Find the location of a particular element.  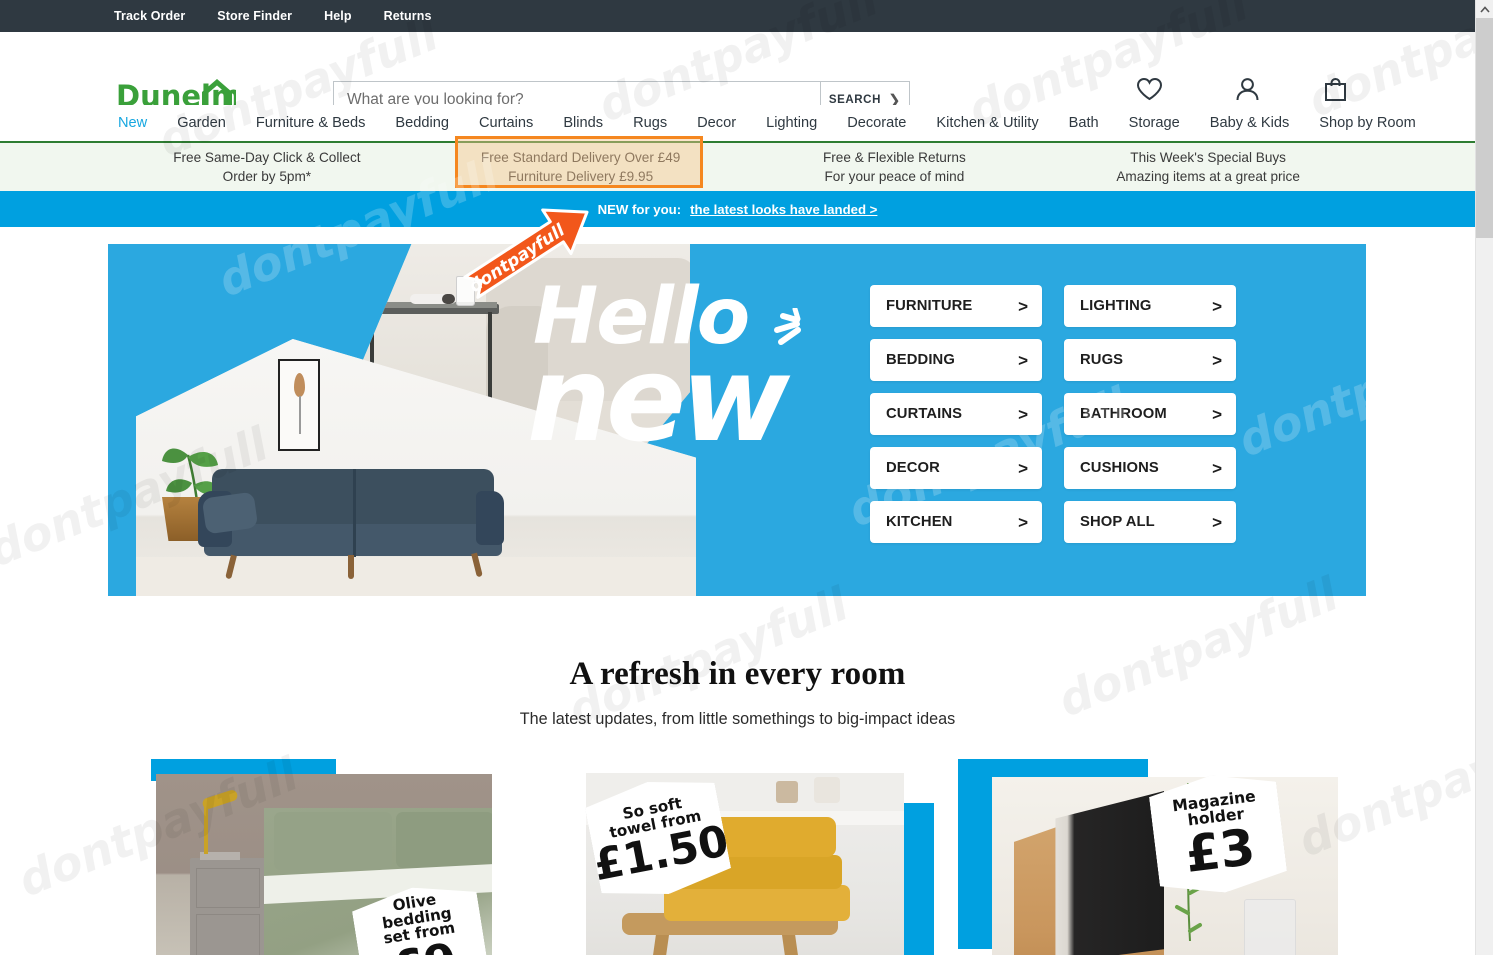

scrollbar-thumb is located at coordinates (1484, 119).